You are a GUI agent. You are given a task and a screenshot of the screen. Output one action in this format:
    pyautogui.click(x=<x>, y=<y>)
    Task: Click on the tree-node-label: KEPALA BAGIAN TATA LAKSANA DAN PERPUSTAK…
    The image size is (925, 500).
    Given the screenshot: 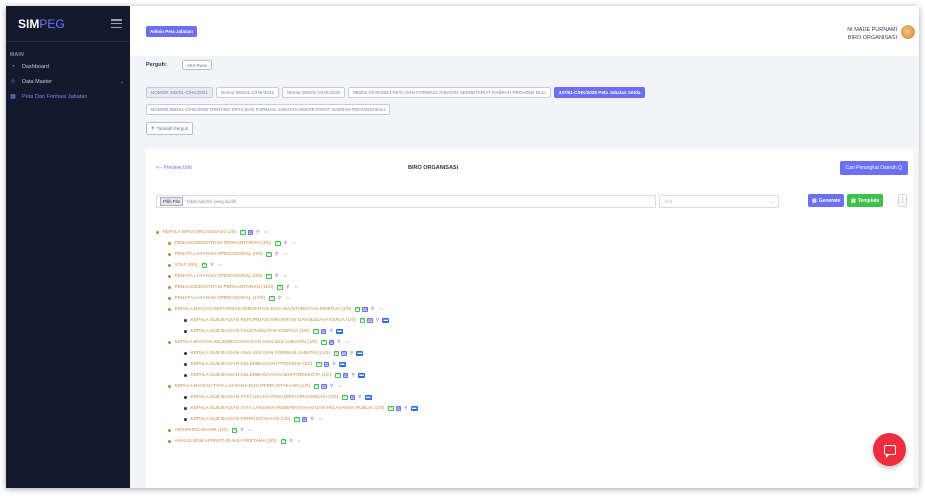 What is the action you would take?
    pyautogui.click(x=242, y=386)
    